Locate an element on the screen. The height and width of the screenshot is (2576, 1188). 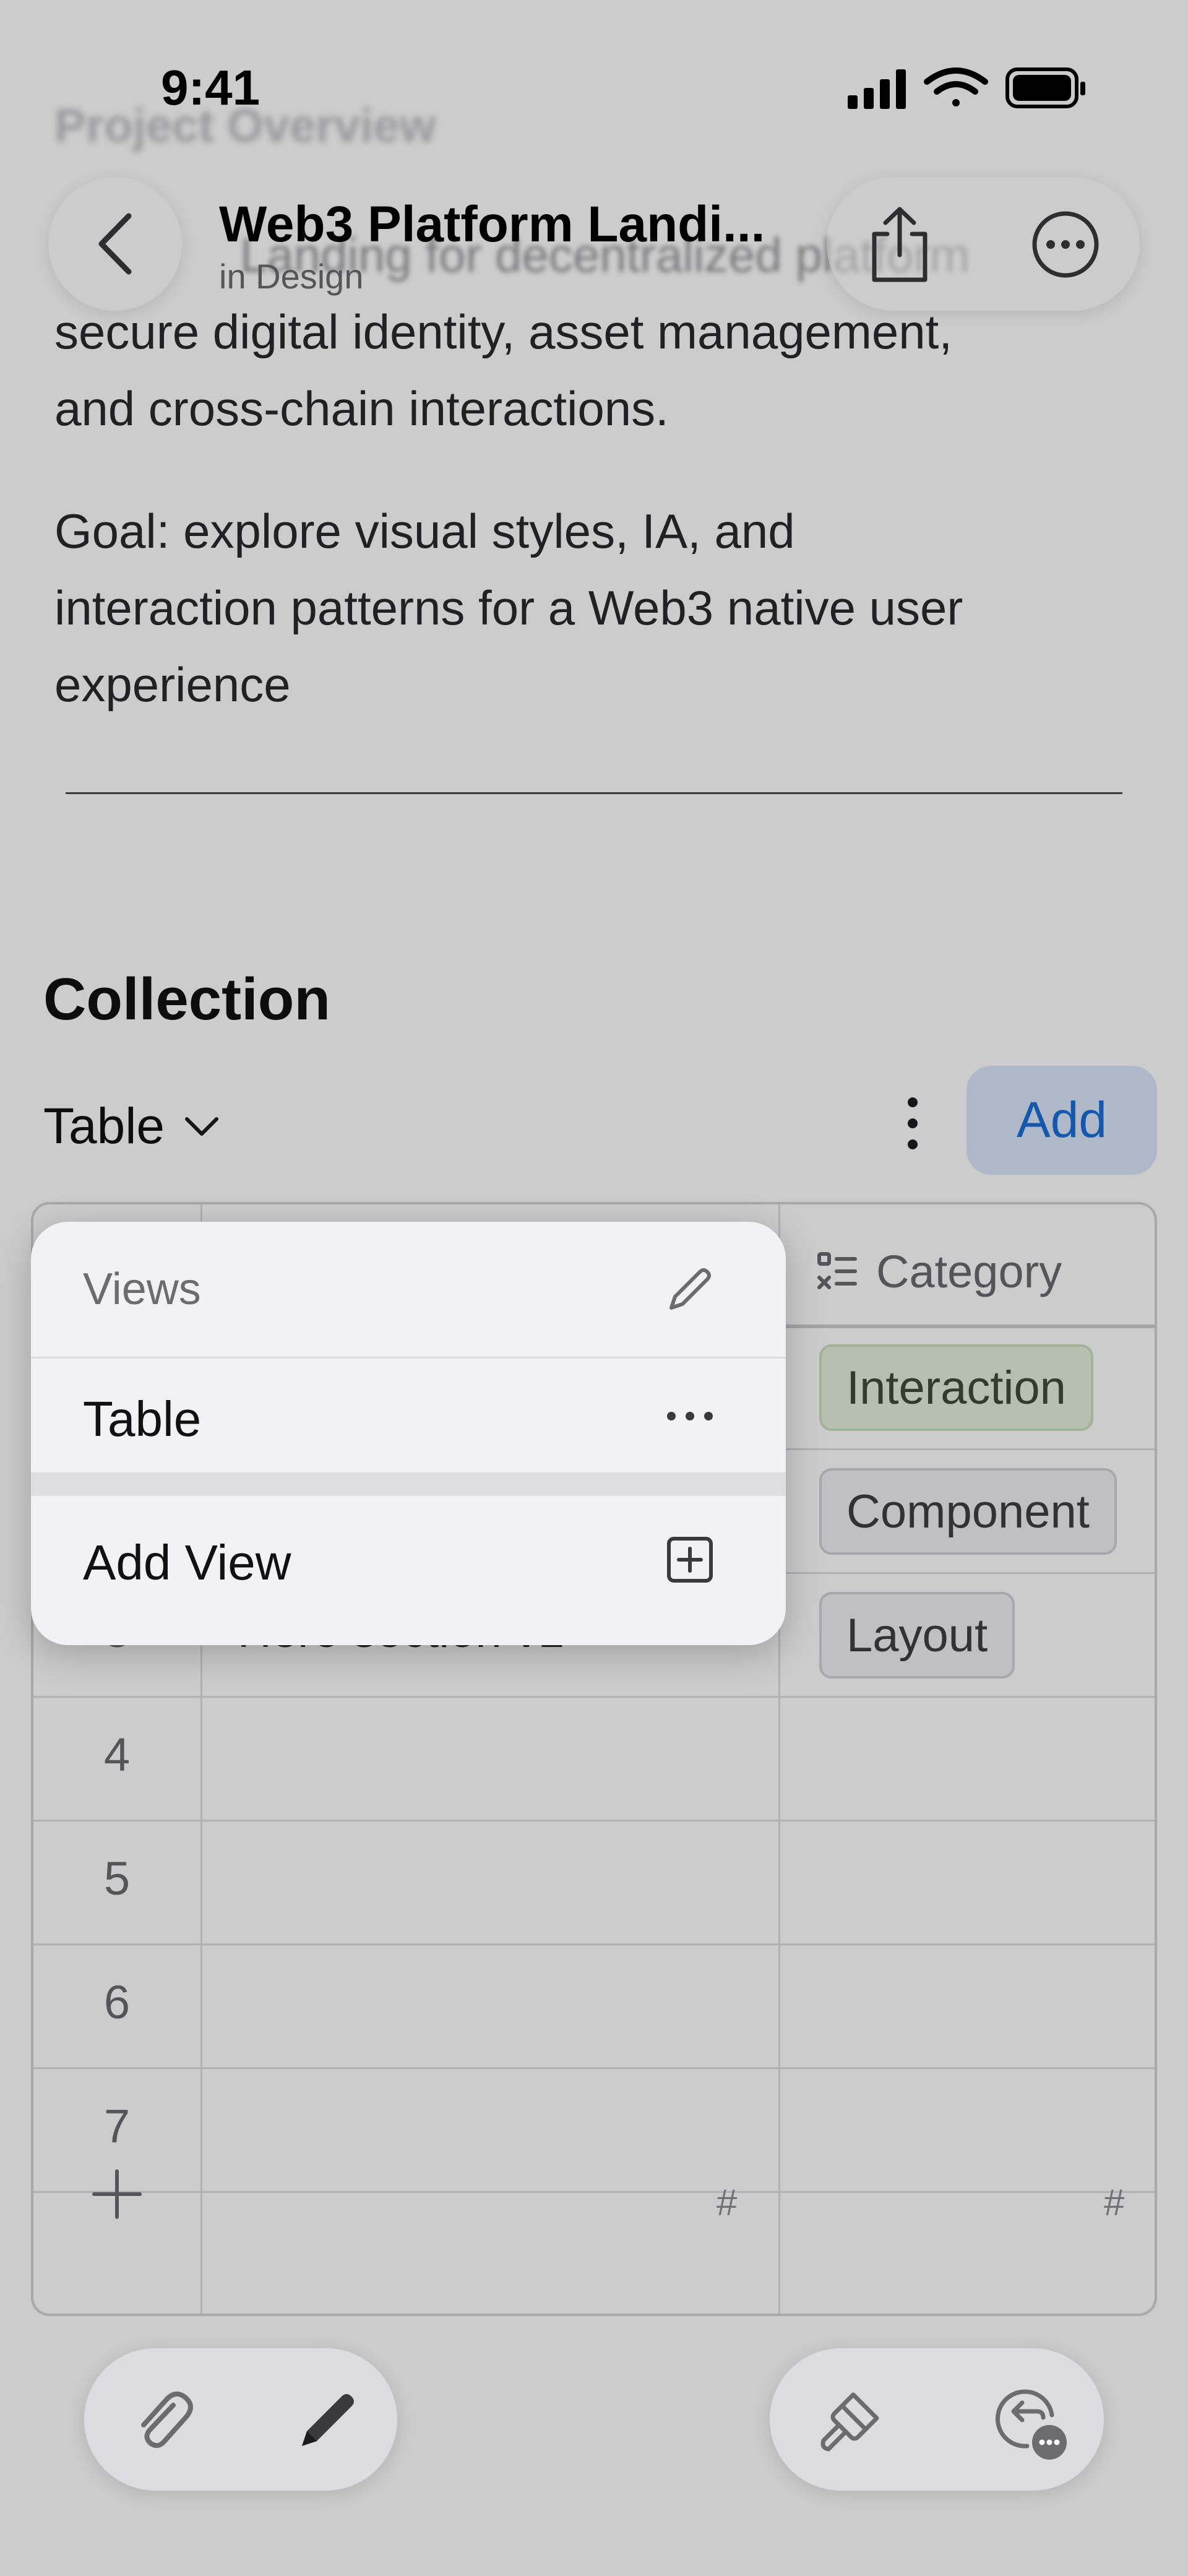
comment-reply-button is located at coordinates (1029, 2421).